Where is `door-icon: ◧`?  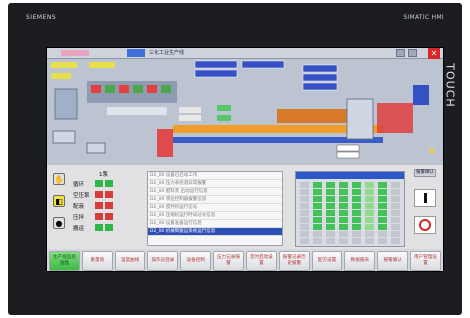 door-icon: ◧ is located at coordinates (59, 201).